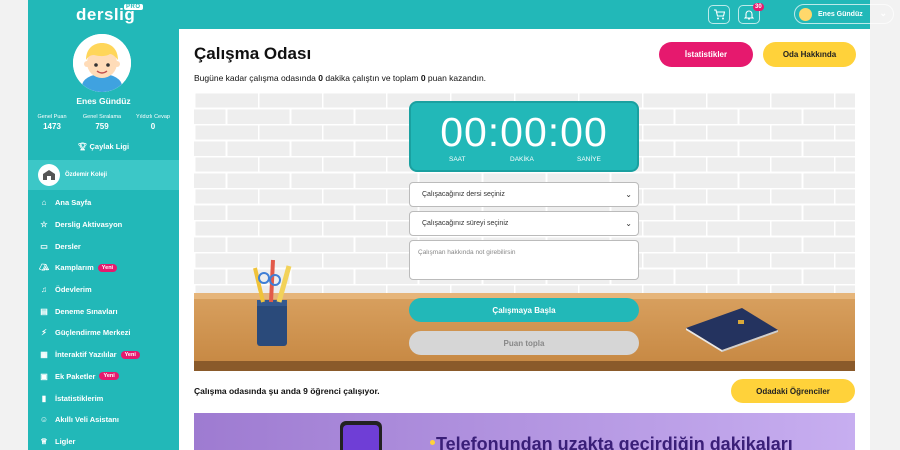 The width and height of the screenshot is (900, 450). What do you see at coordinates (456, 78) in the screenshot?
I see `subtitle-text: puan kazandın.` at bounding box center [456, 78].